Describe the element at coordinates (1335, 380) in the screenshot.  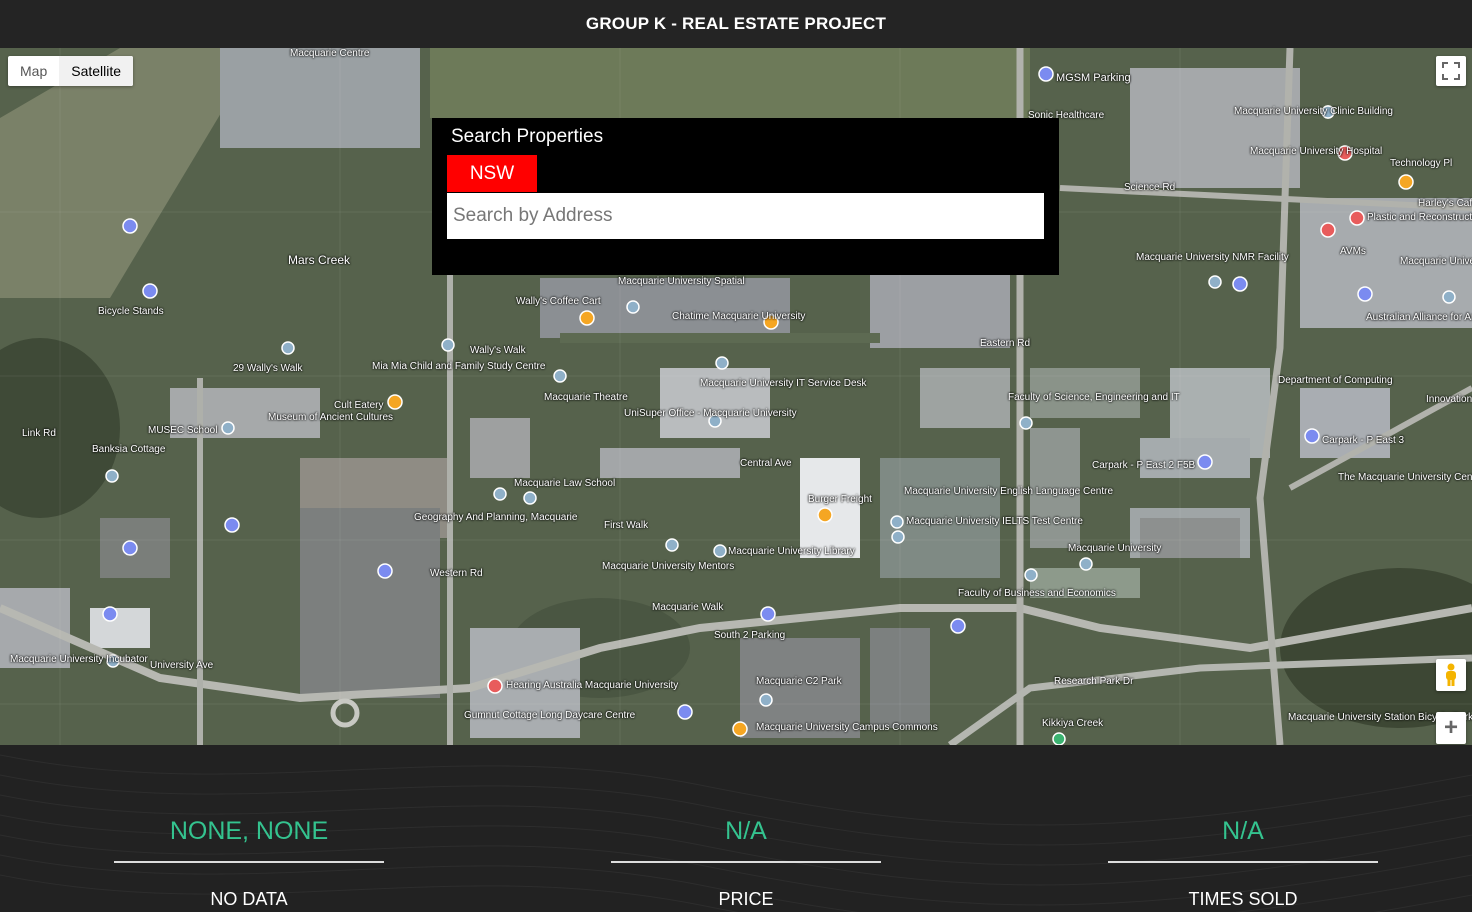
I see `map-label: Department of Computing` at that location.